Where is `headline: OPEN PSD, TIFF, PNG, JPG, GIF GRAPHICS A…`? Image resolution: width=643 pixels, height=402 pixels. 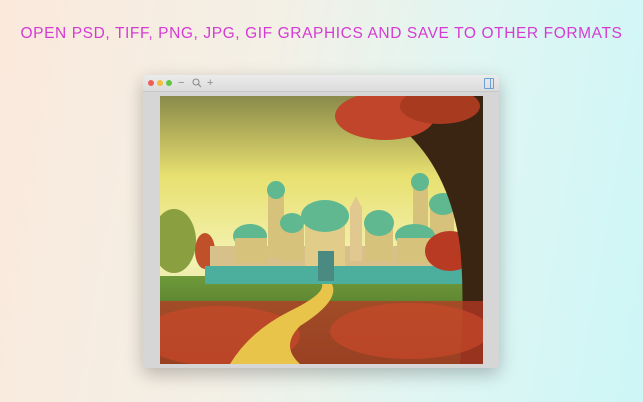
headline: OPEN PSD, TIFF, PNG, JPG, GIF GRAPHICS A… is located at coordinates (321, 33).